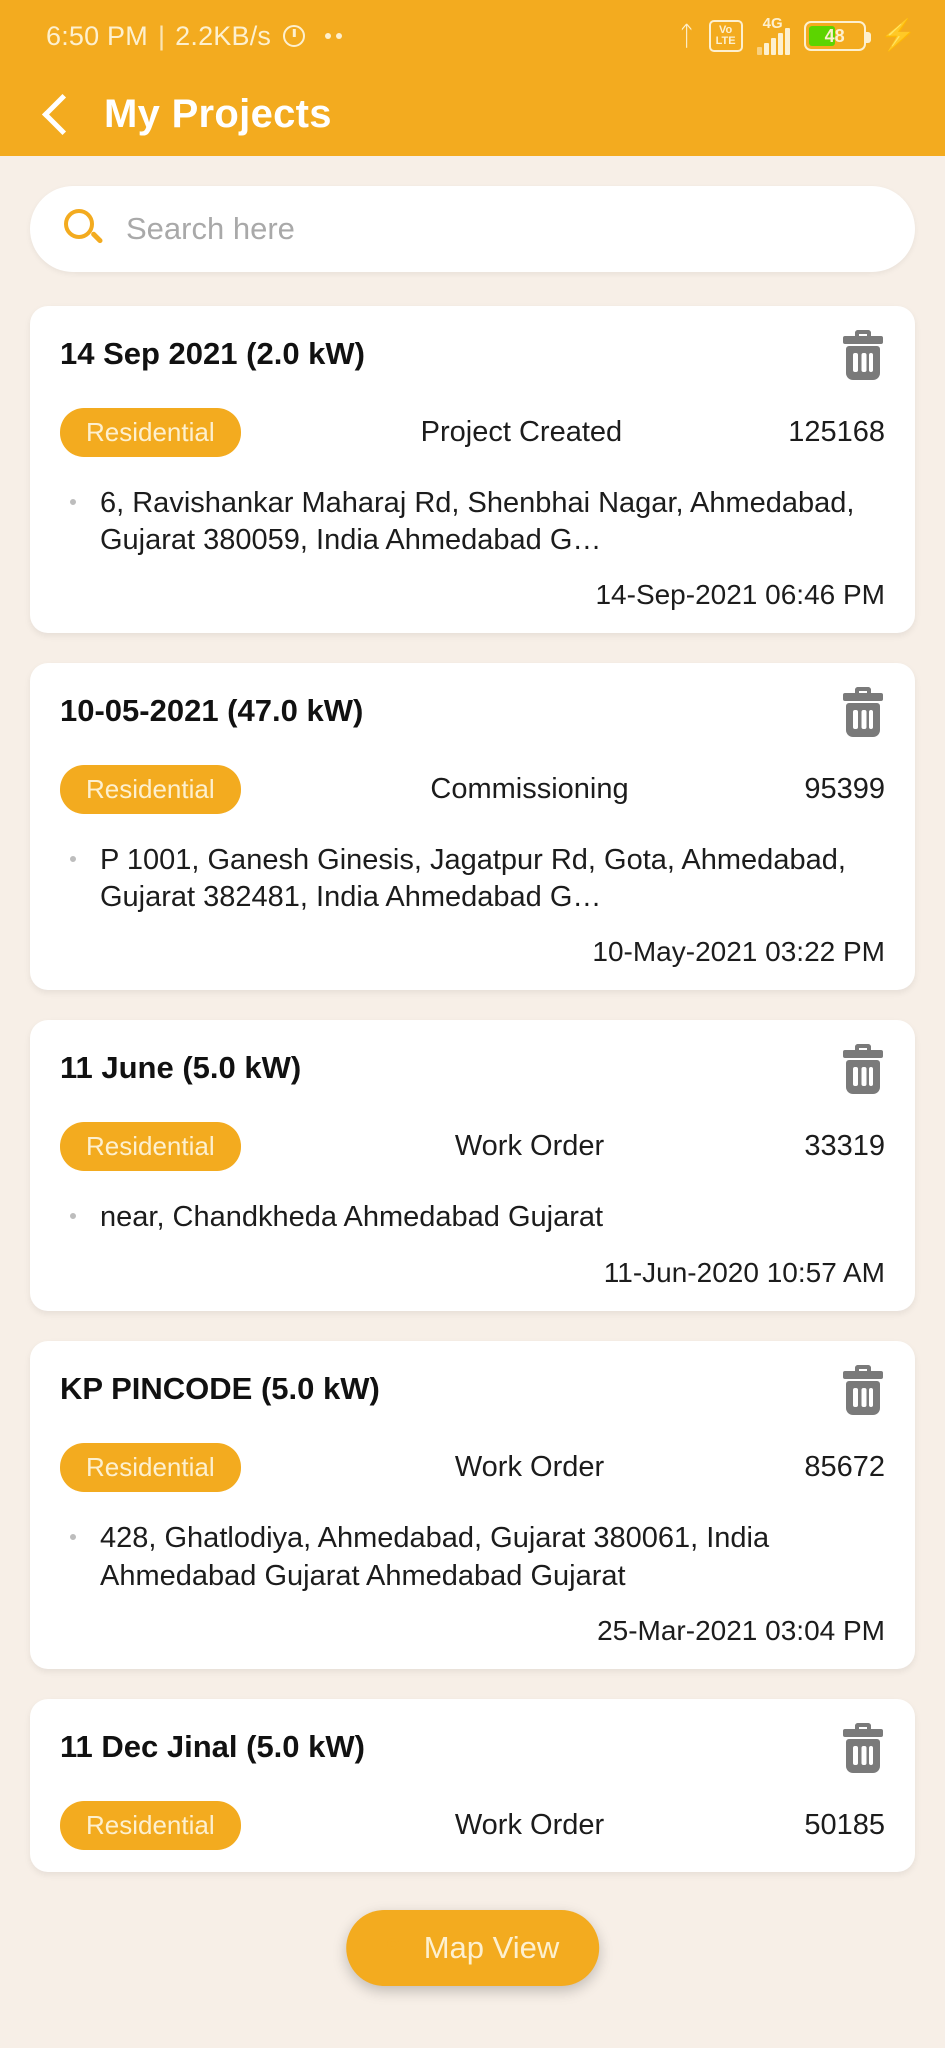  I want to click on project-stage: Commissioning, so click(529, 789).